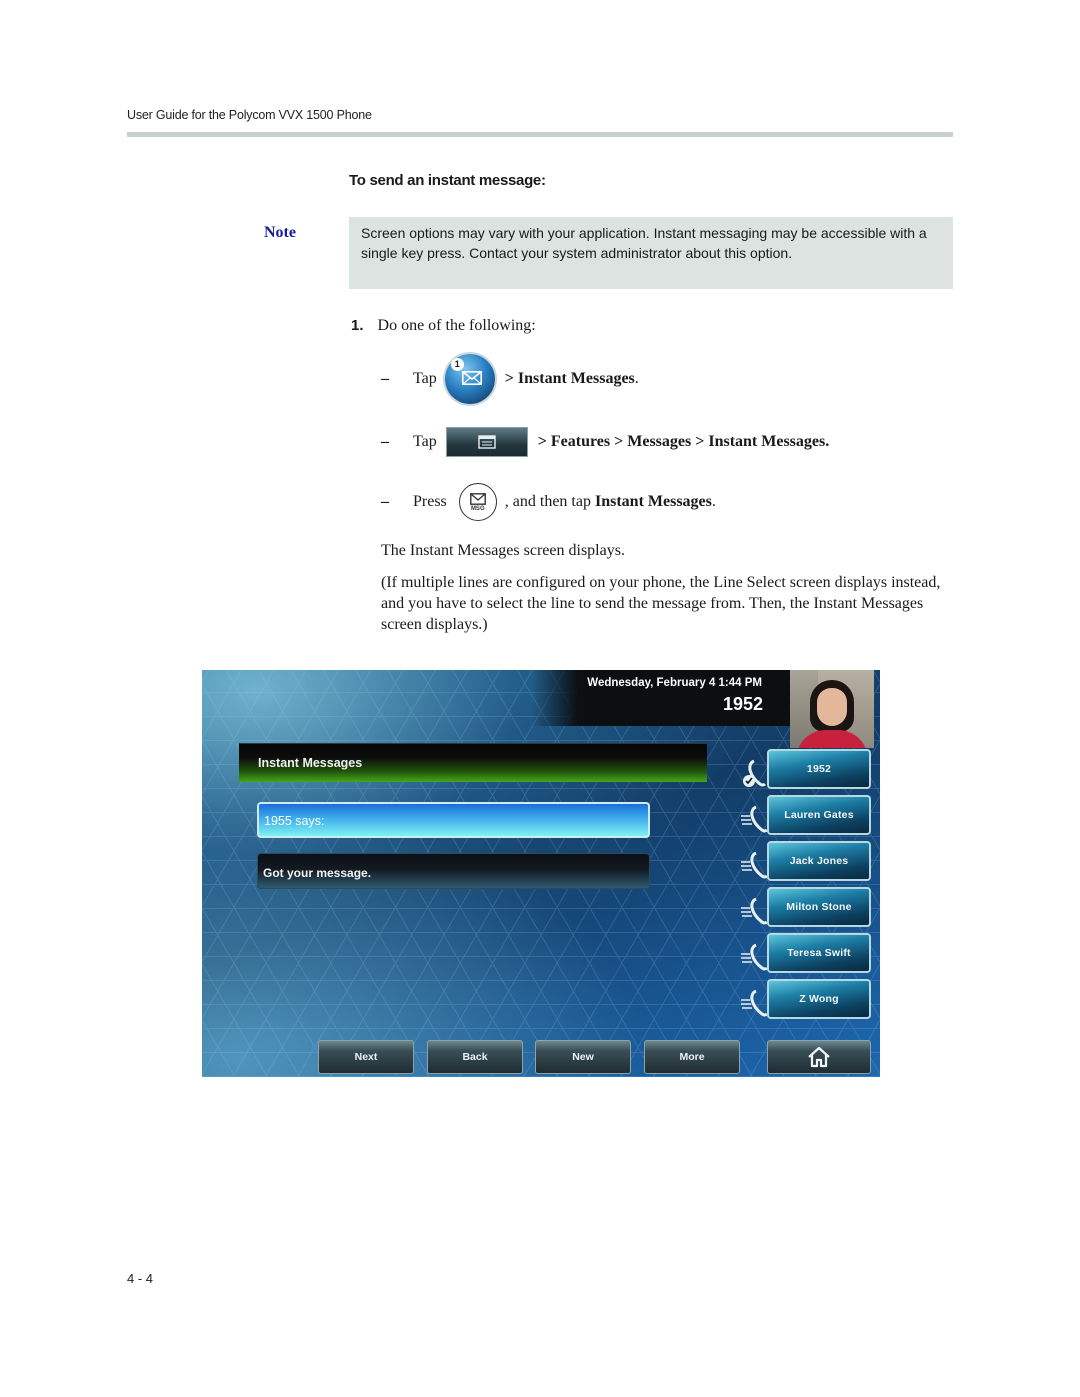 Image resolution: width=1080 pixels, height=1397 pixels. Describe the element at coordinates (681, 441) in the screenshot. I see `option-path: > Features > Messages > Instant Messages` at that location.